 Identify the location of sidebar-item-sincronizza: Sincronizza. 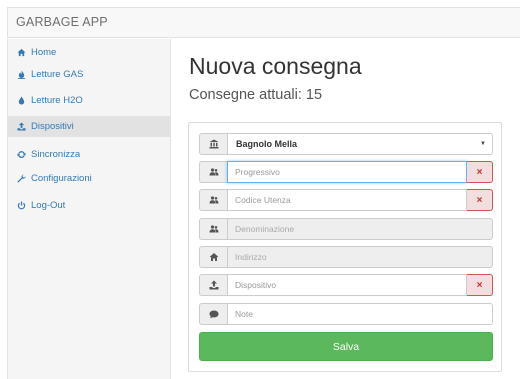
(89, 154).